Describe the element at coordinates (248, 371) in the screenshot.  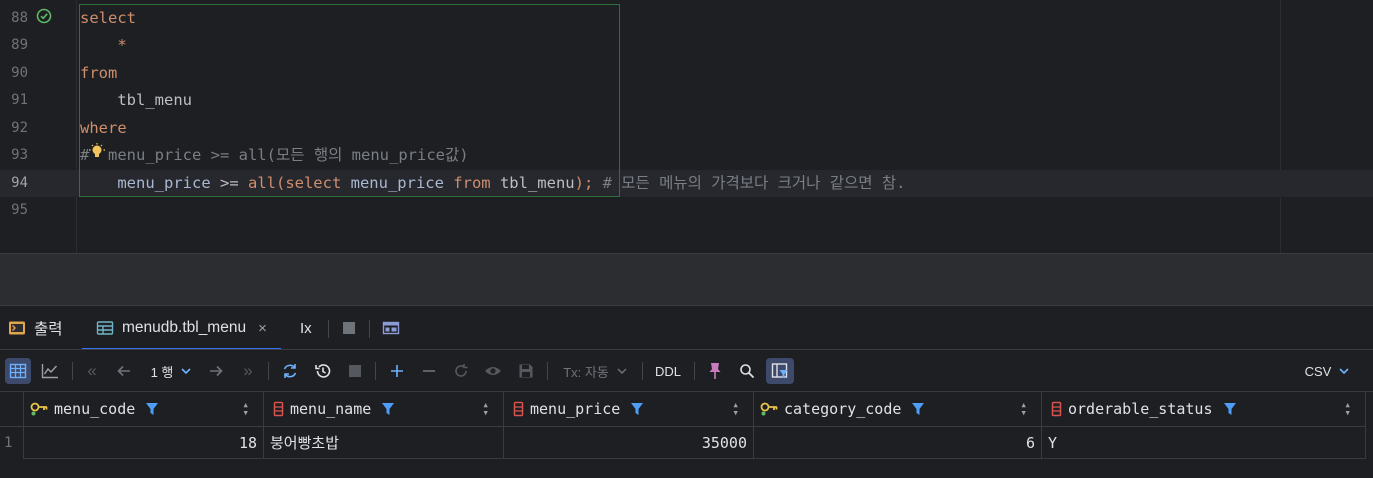
I see `last-page-icon: »` at that location.